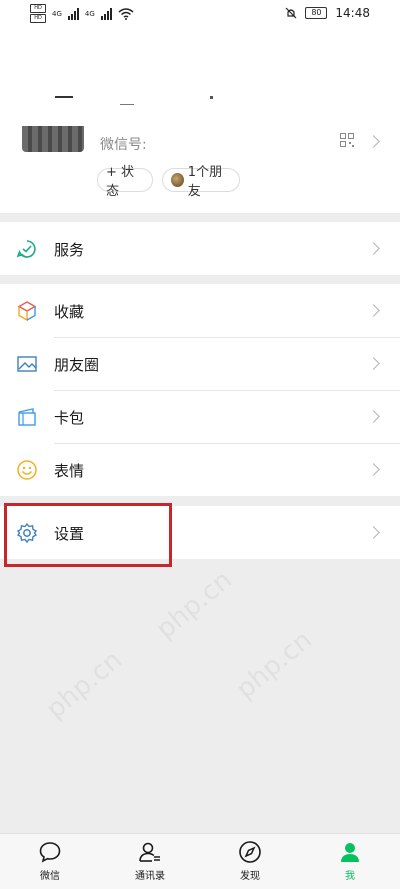  What do you see at coordinates (120, 182) in the screenshot?
I see `status-button-label: + 状态` at bounding box center [120, 182].